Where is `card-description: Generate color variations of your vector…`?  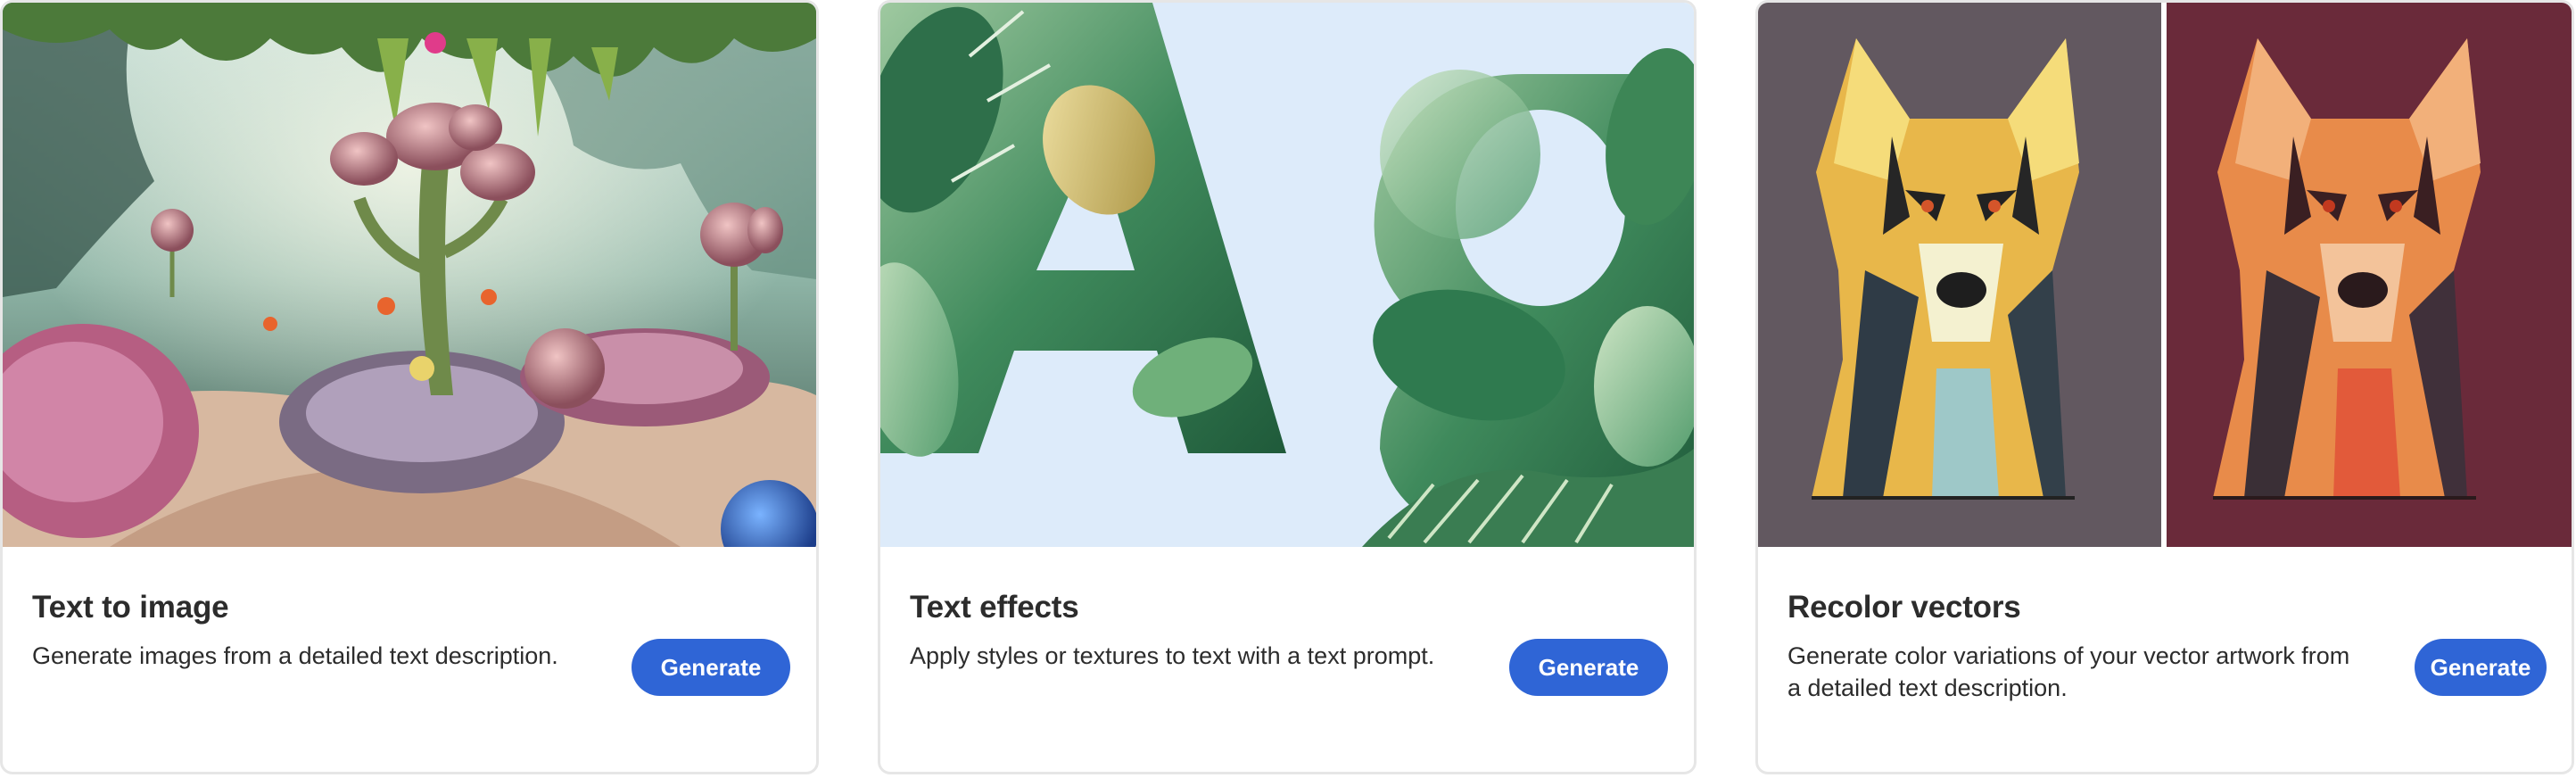
card-description: Generate color variations of your vector… is located at coordinates (2069, 671).